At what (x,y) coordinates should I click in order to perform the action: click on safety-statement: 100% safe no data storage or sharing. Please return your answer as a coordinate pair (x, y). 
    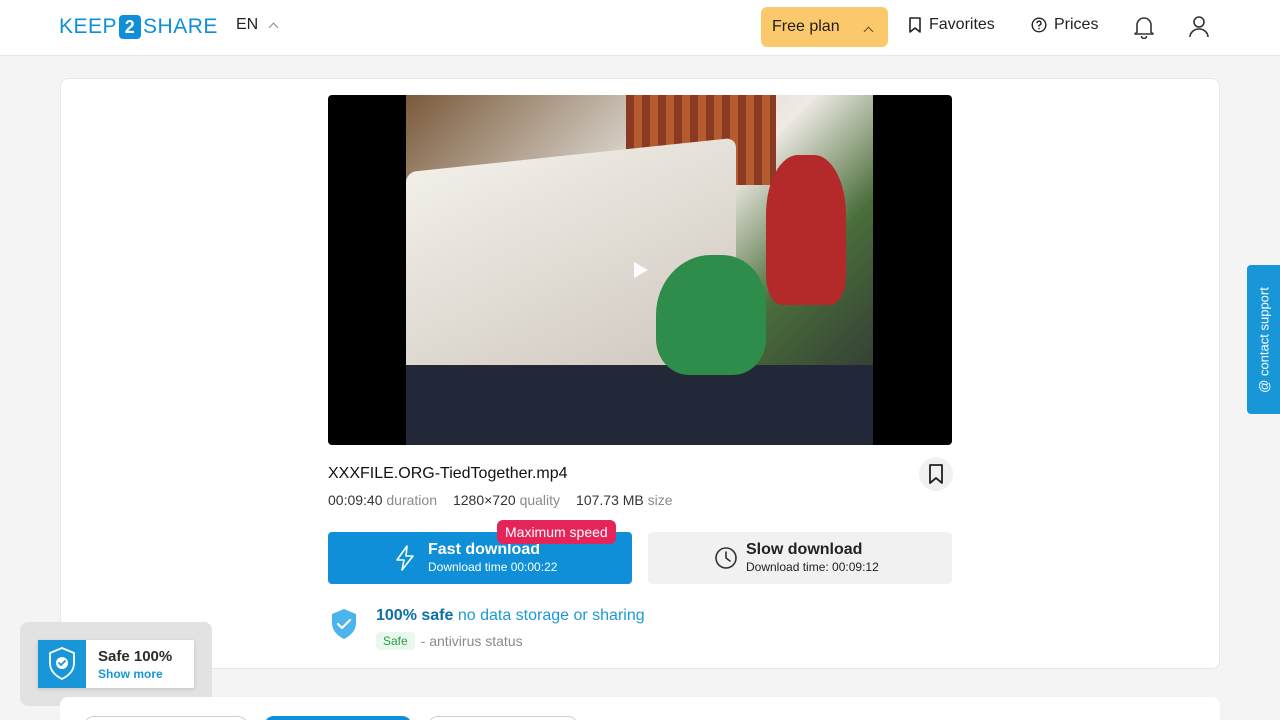
    Looking at the image, I should click on (510, 616).